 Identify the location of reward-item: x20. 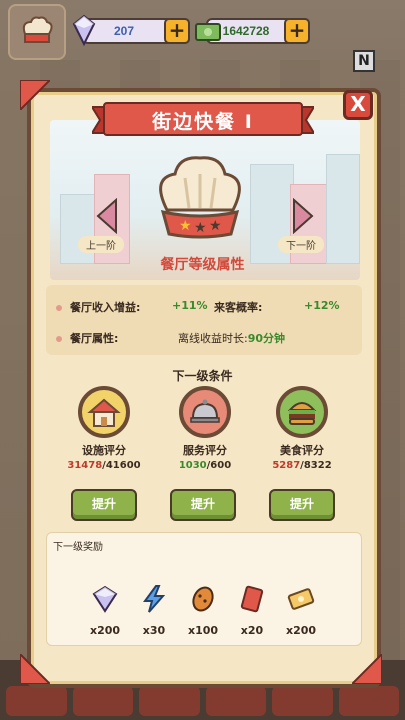
(252, 610).